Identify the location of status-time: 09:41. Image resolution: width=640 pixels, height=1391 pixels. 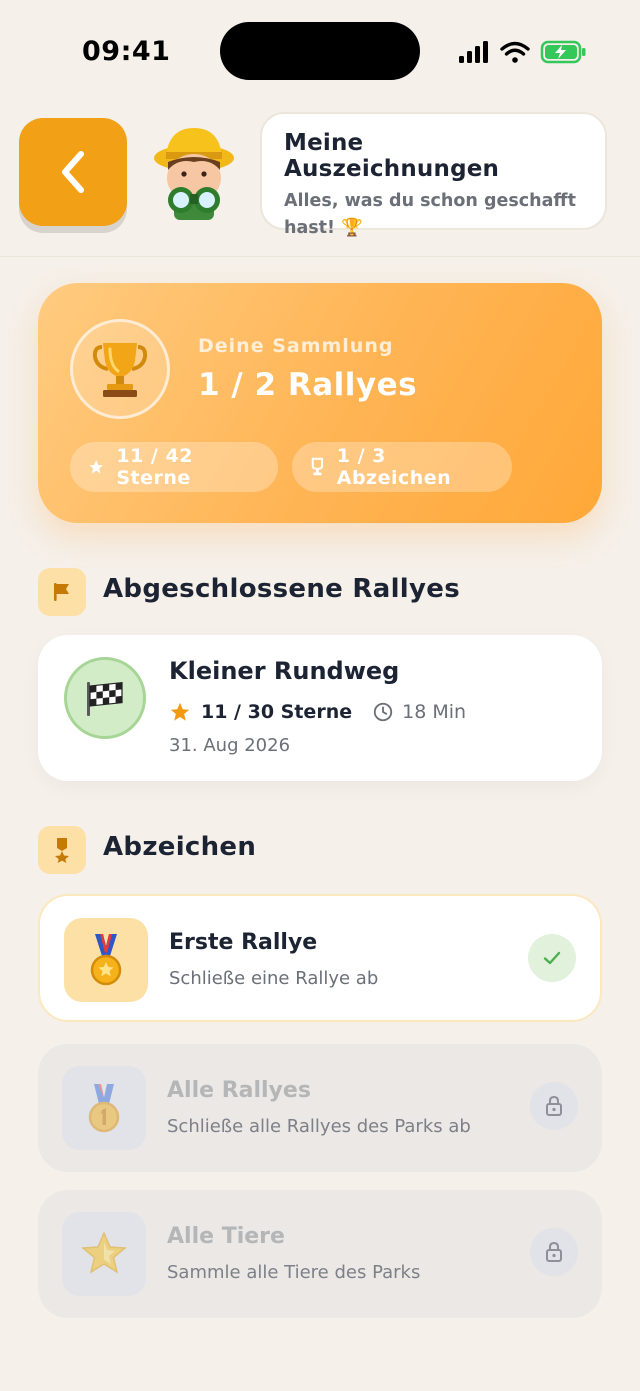
(126, 51).